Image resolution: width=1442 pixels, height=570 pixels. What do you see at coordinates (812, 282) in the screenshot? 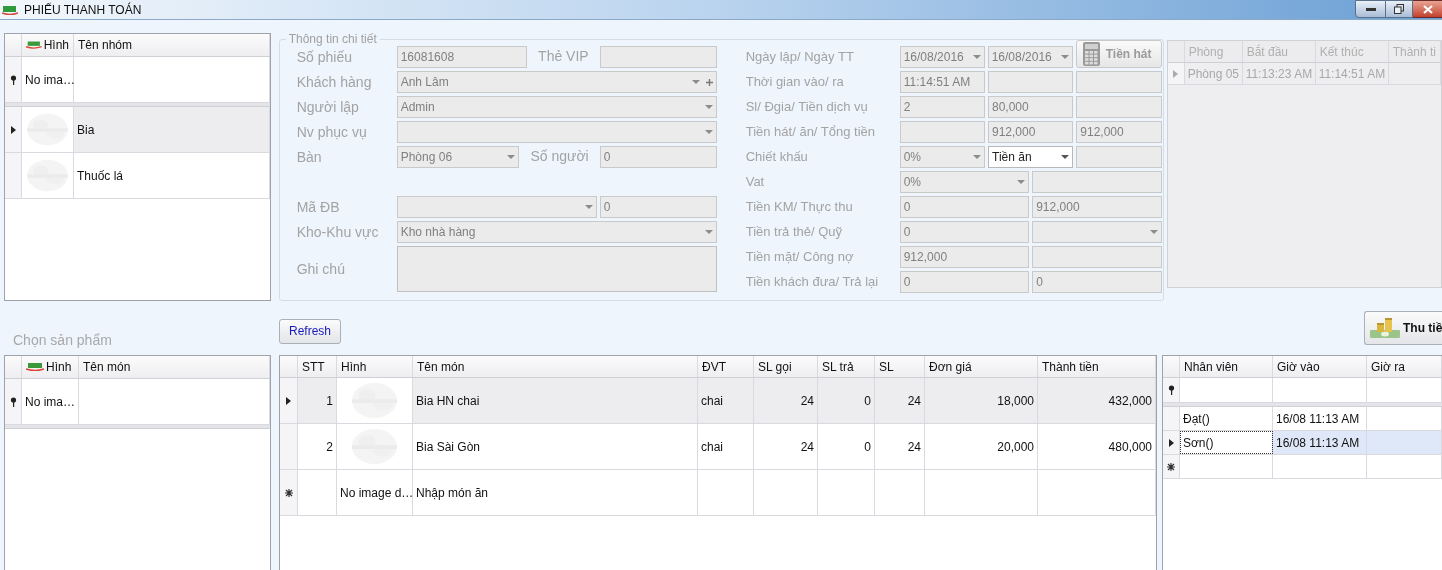
I see `field-label: Tiền khách đưa/ Trả lại` at bounding box center [812, 282].